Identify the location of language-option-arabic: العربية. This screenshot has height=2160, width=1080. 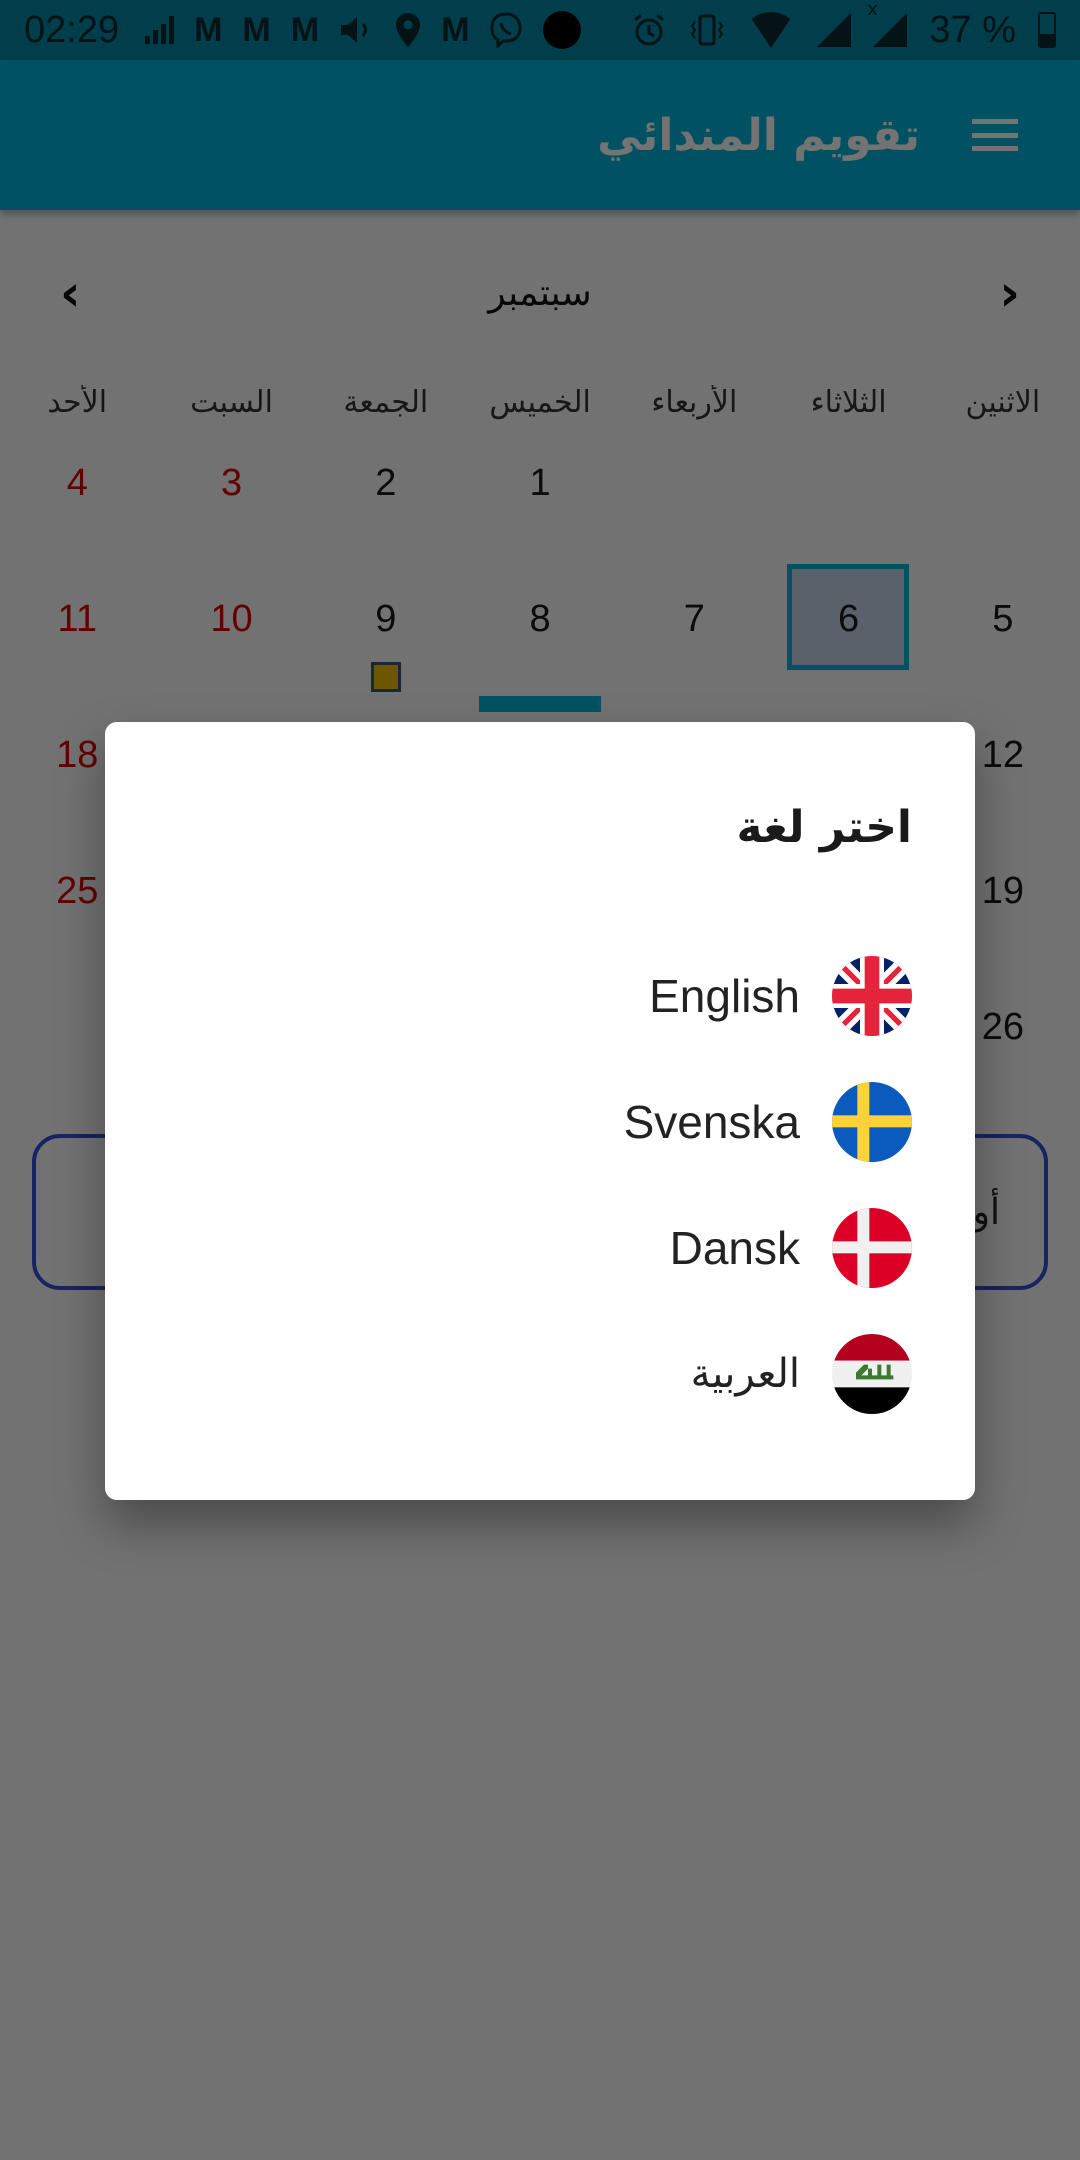
(540, 1374).